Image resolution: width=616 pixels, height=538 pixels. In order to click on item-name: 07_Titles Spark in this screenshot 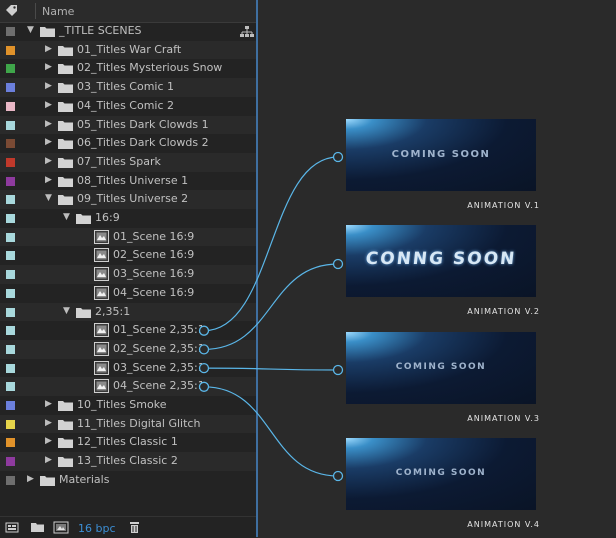, I will do `click(119, 161)`.